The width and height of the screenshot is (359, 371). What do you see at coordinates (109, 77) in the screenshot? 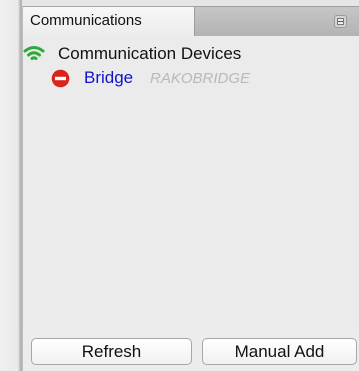
I see `device-name: Bridge` at bounding box center [109, 77].